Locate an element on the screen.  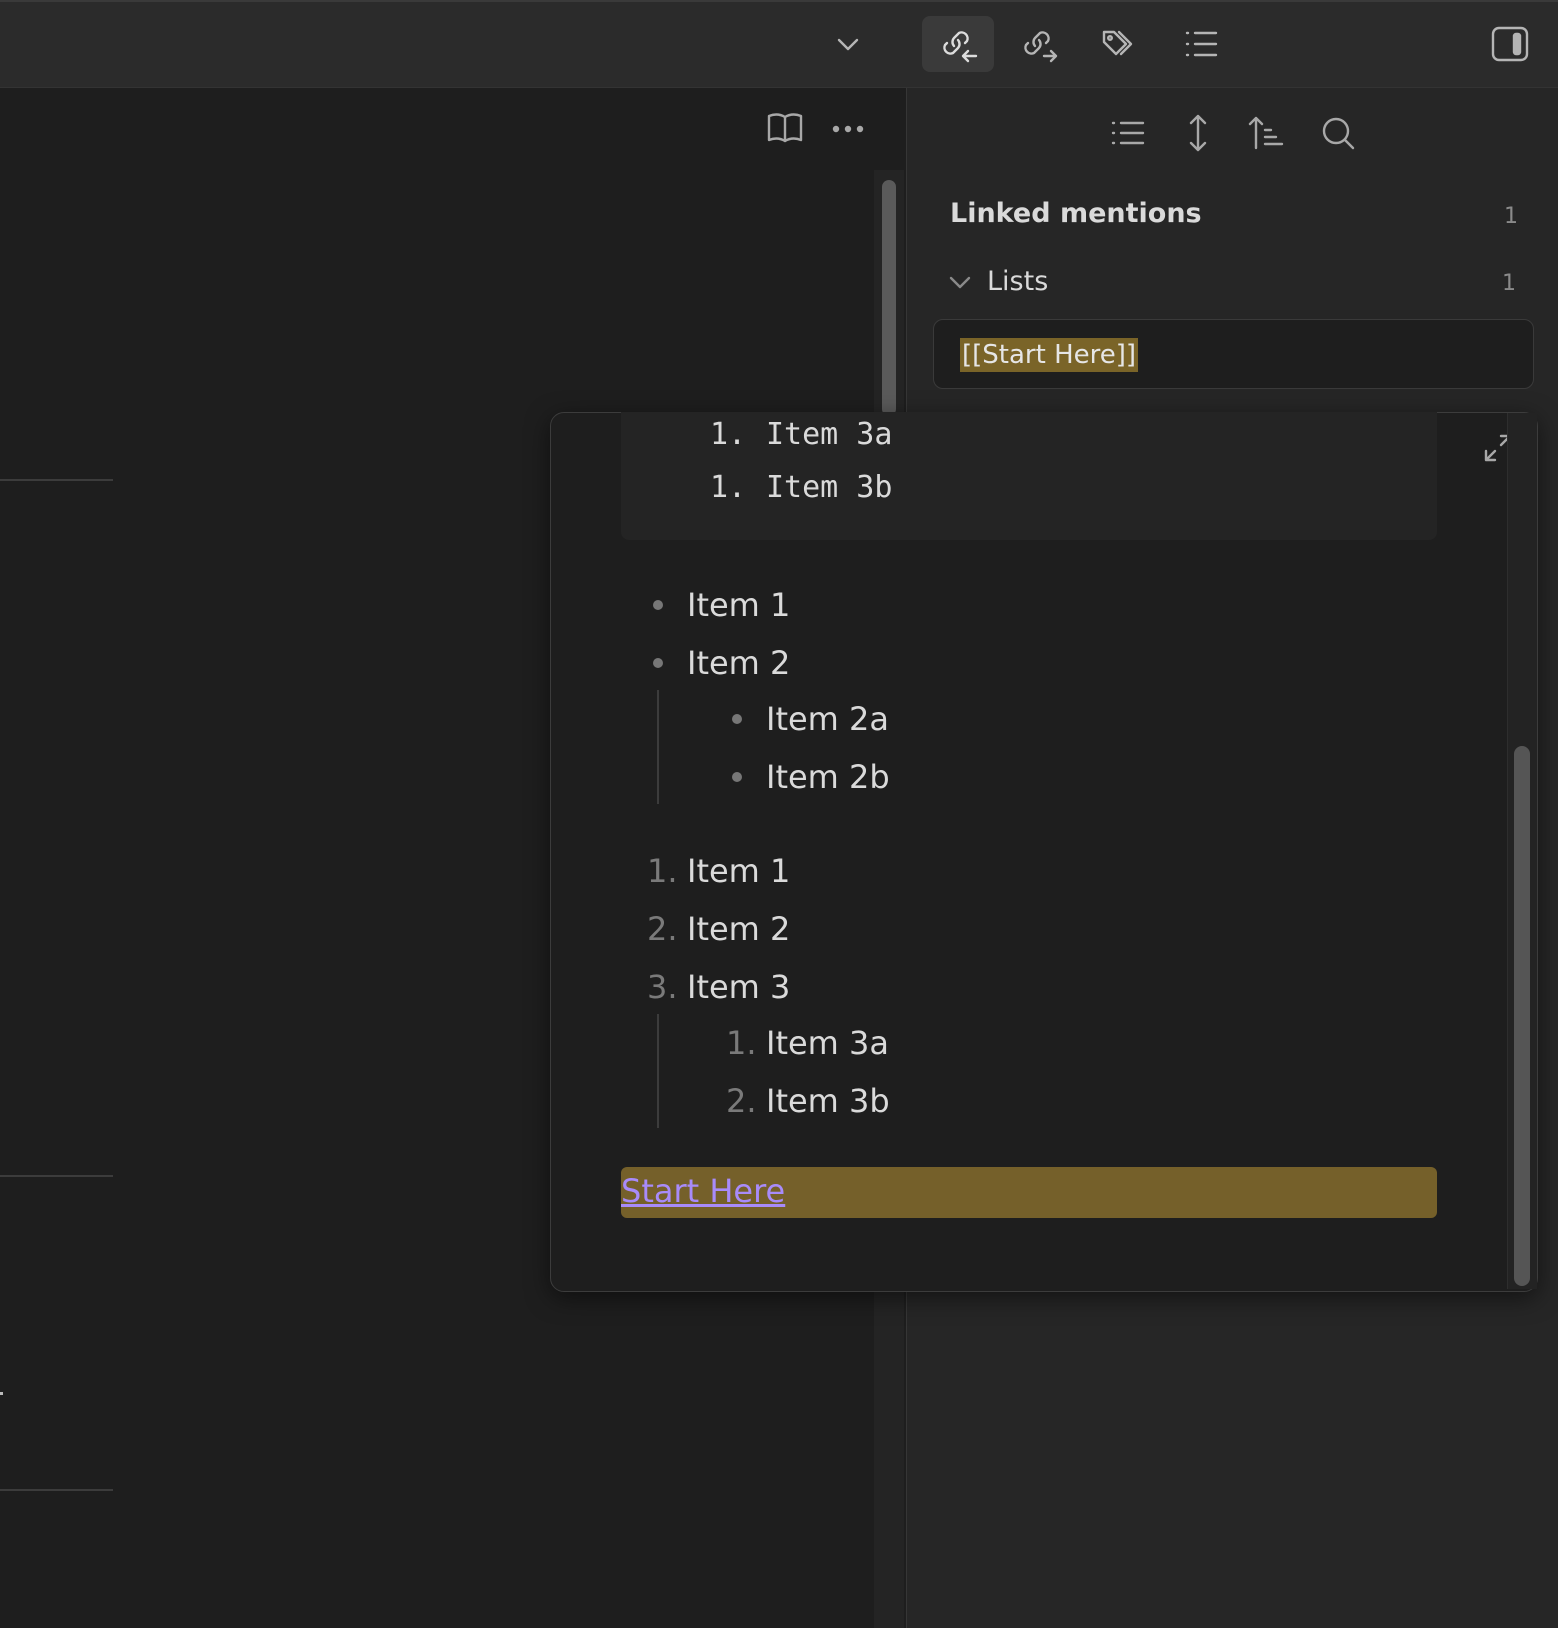
mention-highlight: [[Start Here]] is located at coordinates (1049, 355).